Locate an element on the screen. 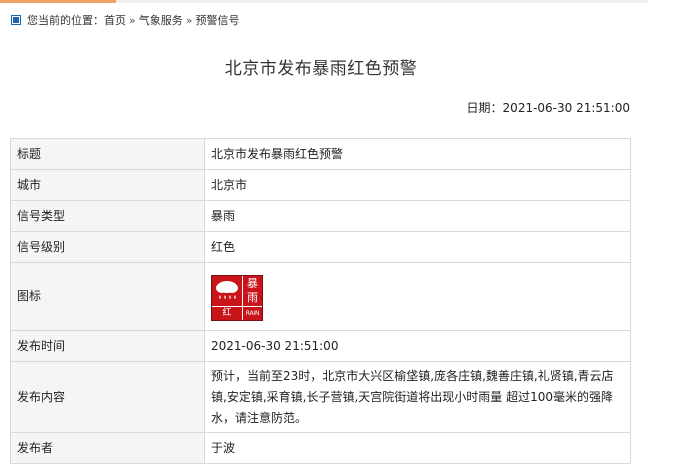 This screenshot has height=476, width=700. row-value-signal-type: 暴雨 is located at coordinates (417, 216).